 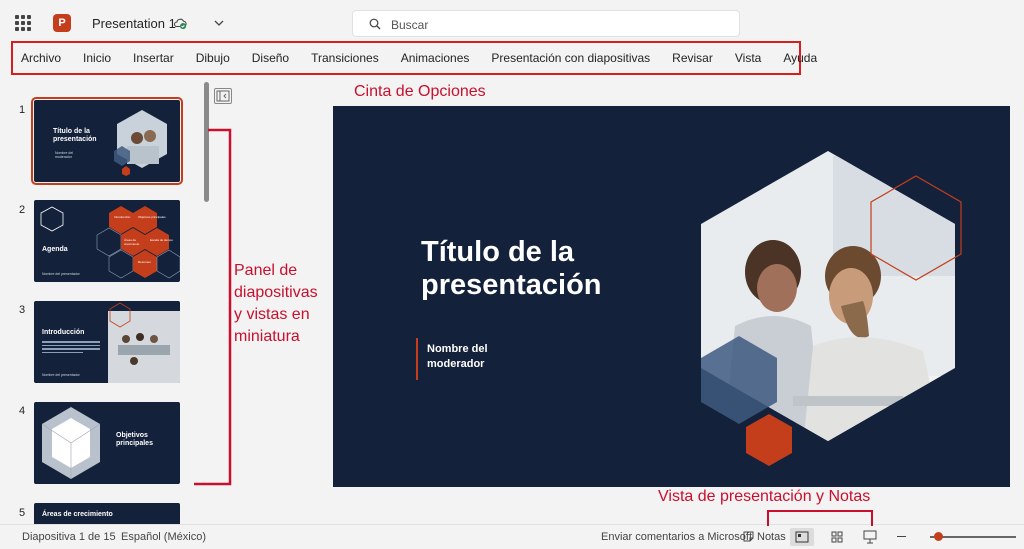 I want to click on app-launcher-icon, so click(x=23, y=23).